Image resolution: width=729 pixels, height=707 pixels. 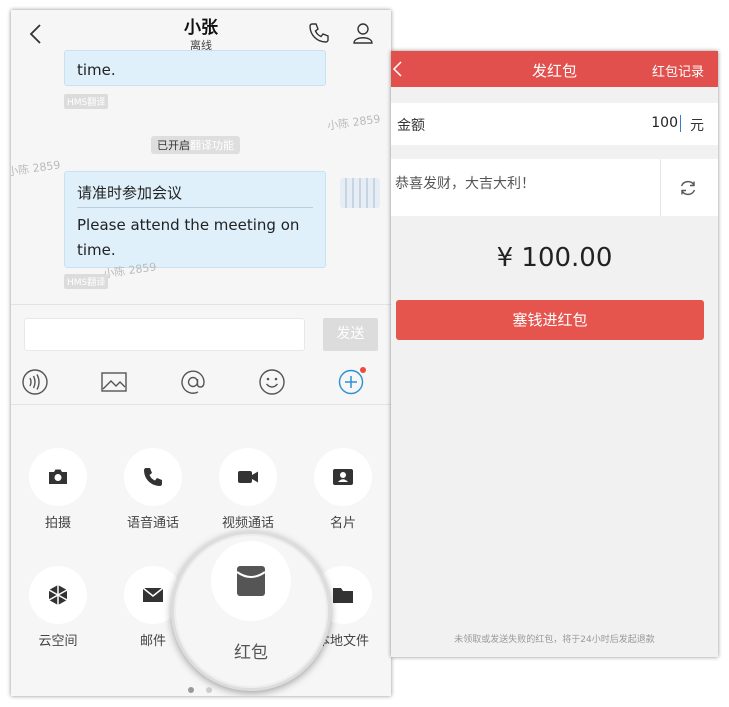 What do you see at coordinates (550, 320) in the screenshot?
I see `put-money-button: 塞钱进红包` at bounding box center [550, 320].